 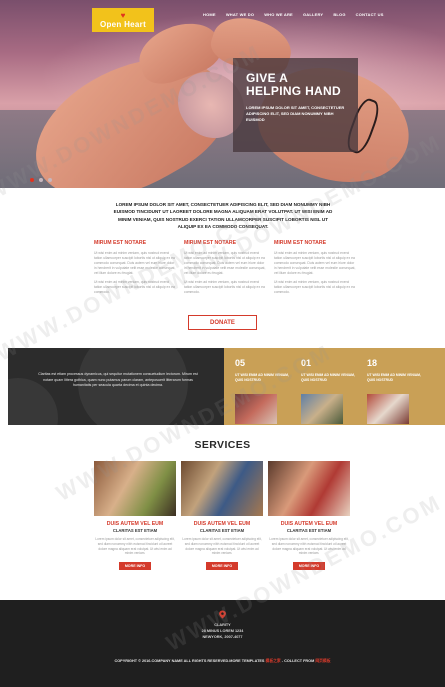 I want to click on copyright-text: - COLLECT FROM, so click(x=298, y=661).